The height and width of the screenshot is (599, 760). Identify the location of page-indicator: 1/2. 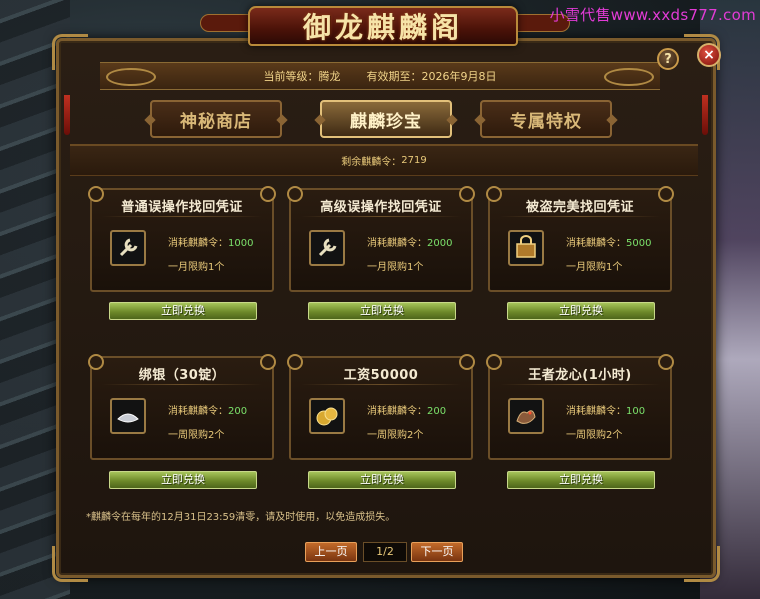
(385, 552).